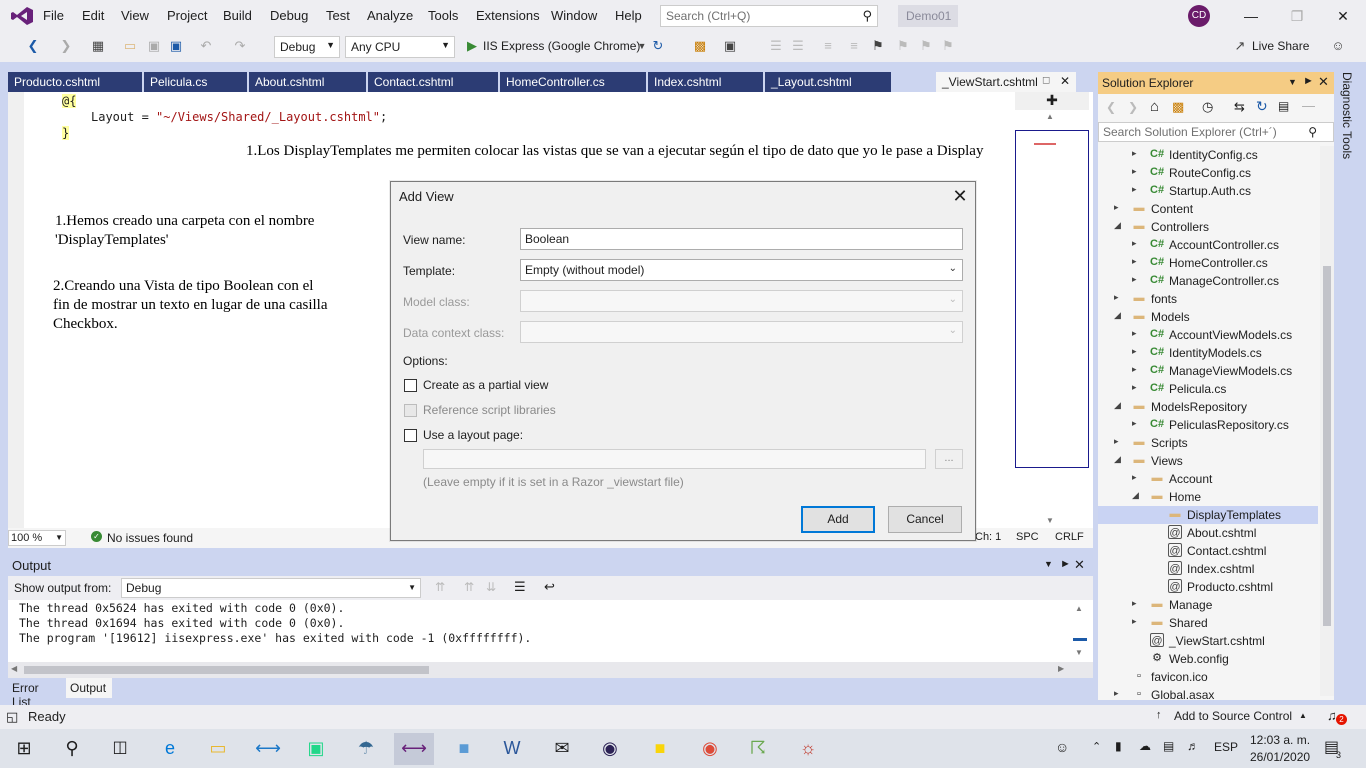  I want to click on solution-item-global-asax: ▸ ▫ Global.asax, so click(1208, 695).